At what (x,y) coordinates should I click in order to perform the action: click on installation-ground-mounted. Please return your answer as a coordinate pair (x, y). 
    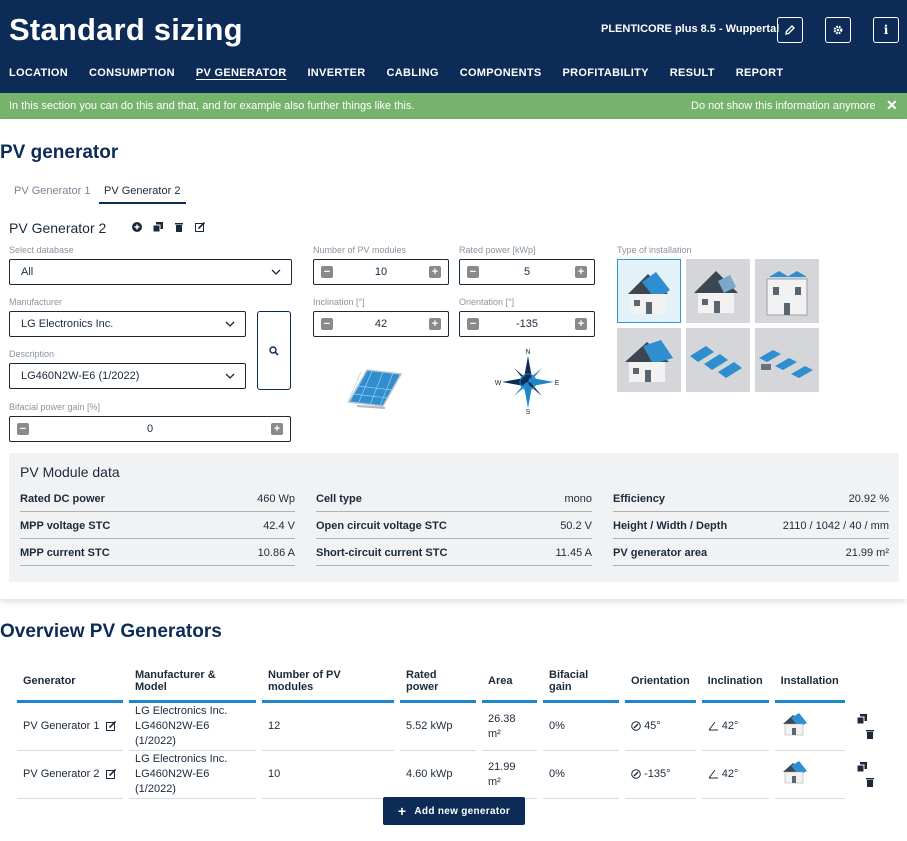
    Looking at the image, I should click on (718, 360).